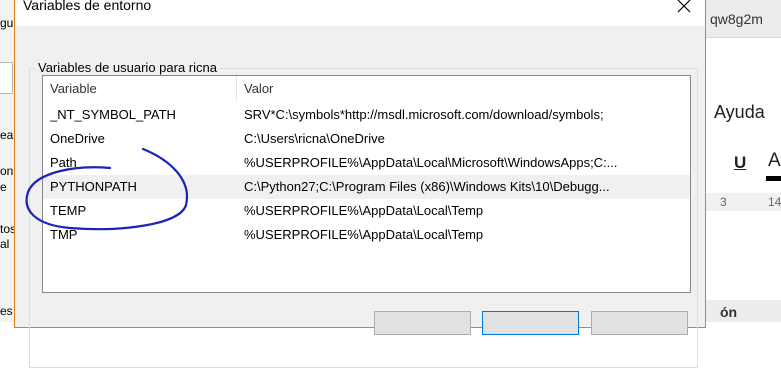 The image size is (781, 368). I want to click on background-app-right: qw8g2m Ayuda U A 3 14 ón, so click(743, 161).